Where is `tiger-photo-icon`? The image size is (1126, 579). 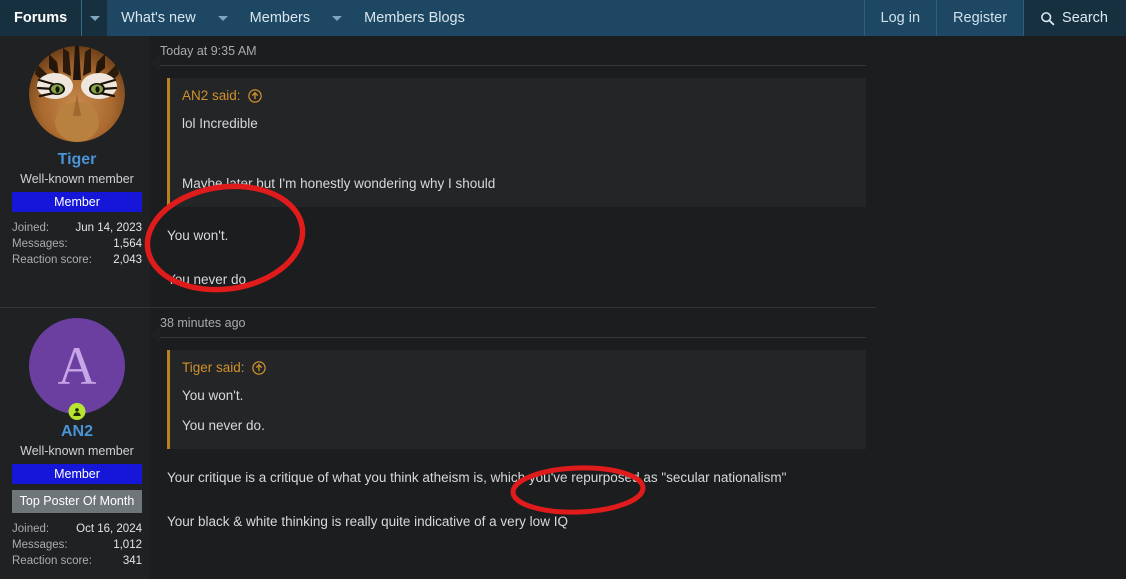 tiger-photo-icon is located at coordinates (77, 94).